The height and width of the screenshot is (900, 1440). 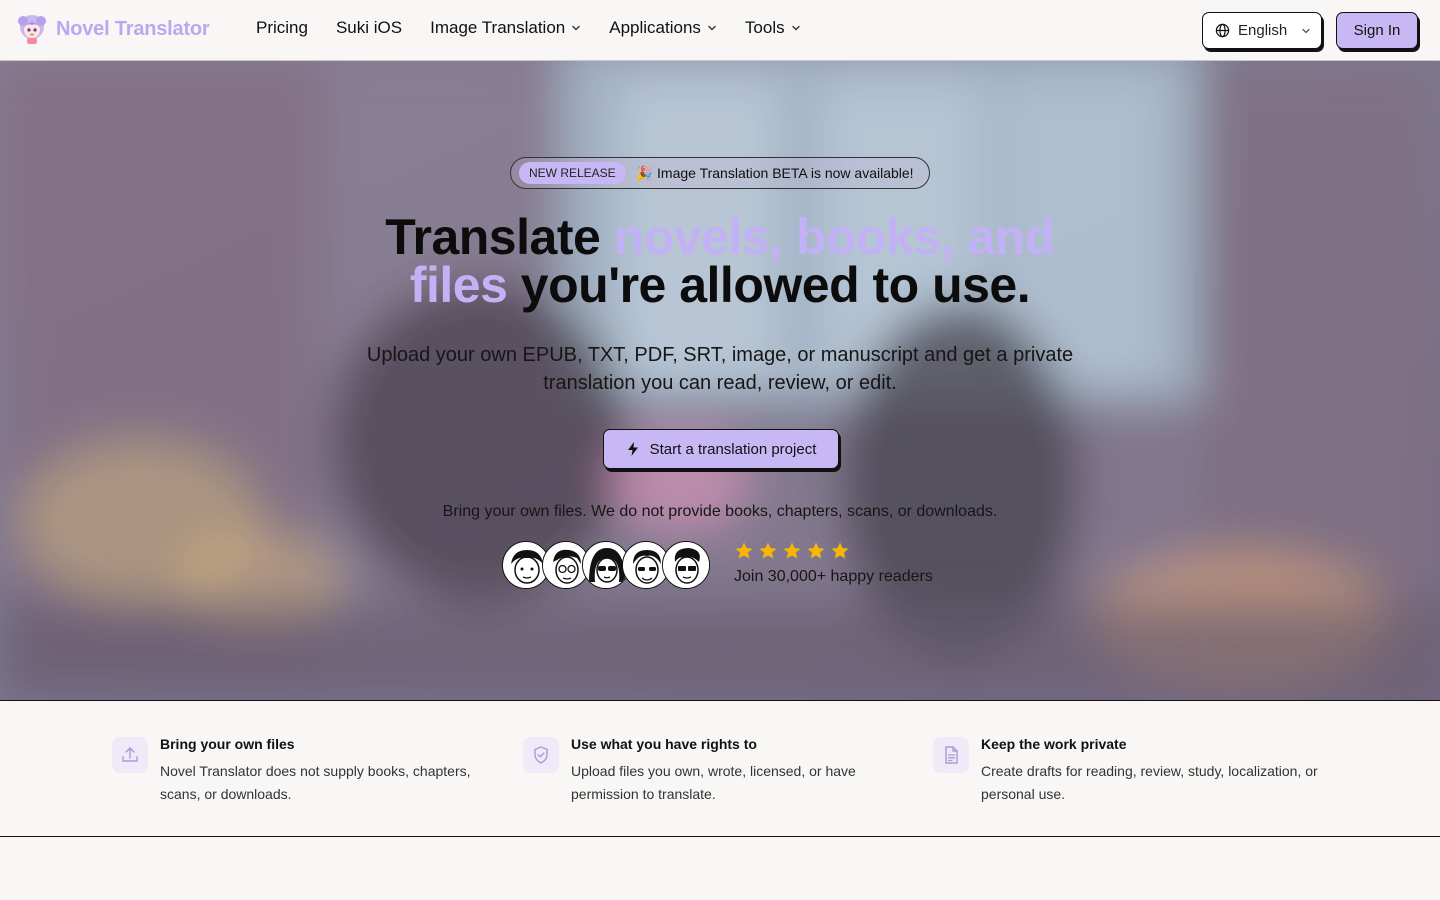 I want to click on brand: Novel Translator, so click(x=113, y=29).